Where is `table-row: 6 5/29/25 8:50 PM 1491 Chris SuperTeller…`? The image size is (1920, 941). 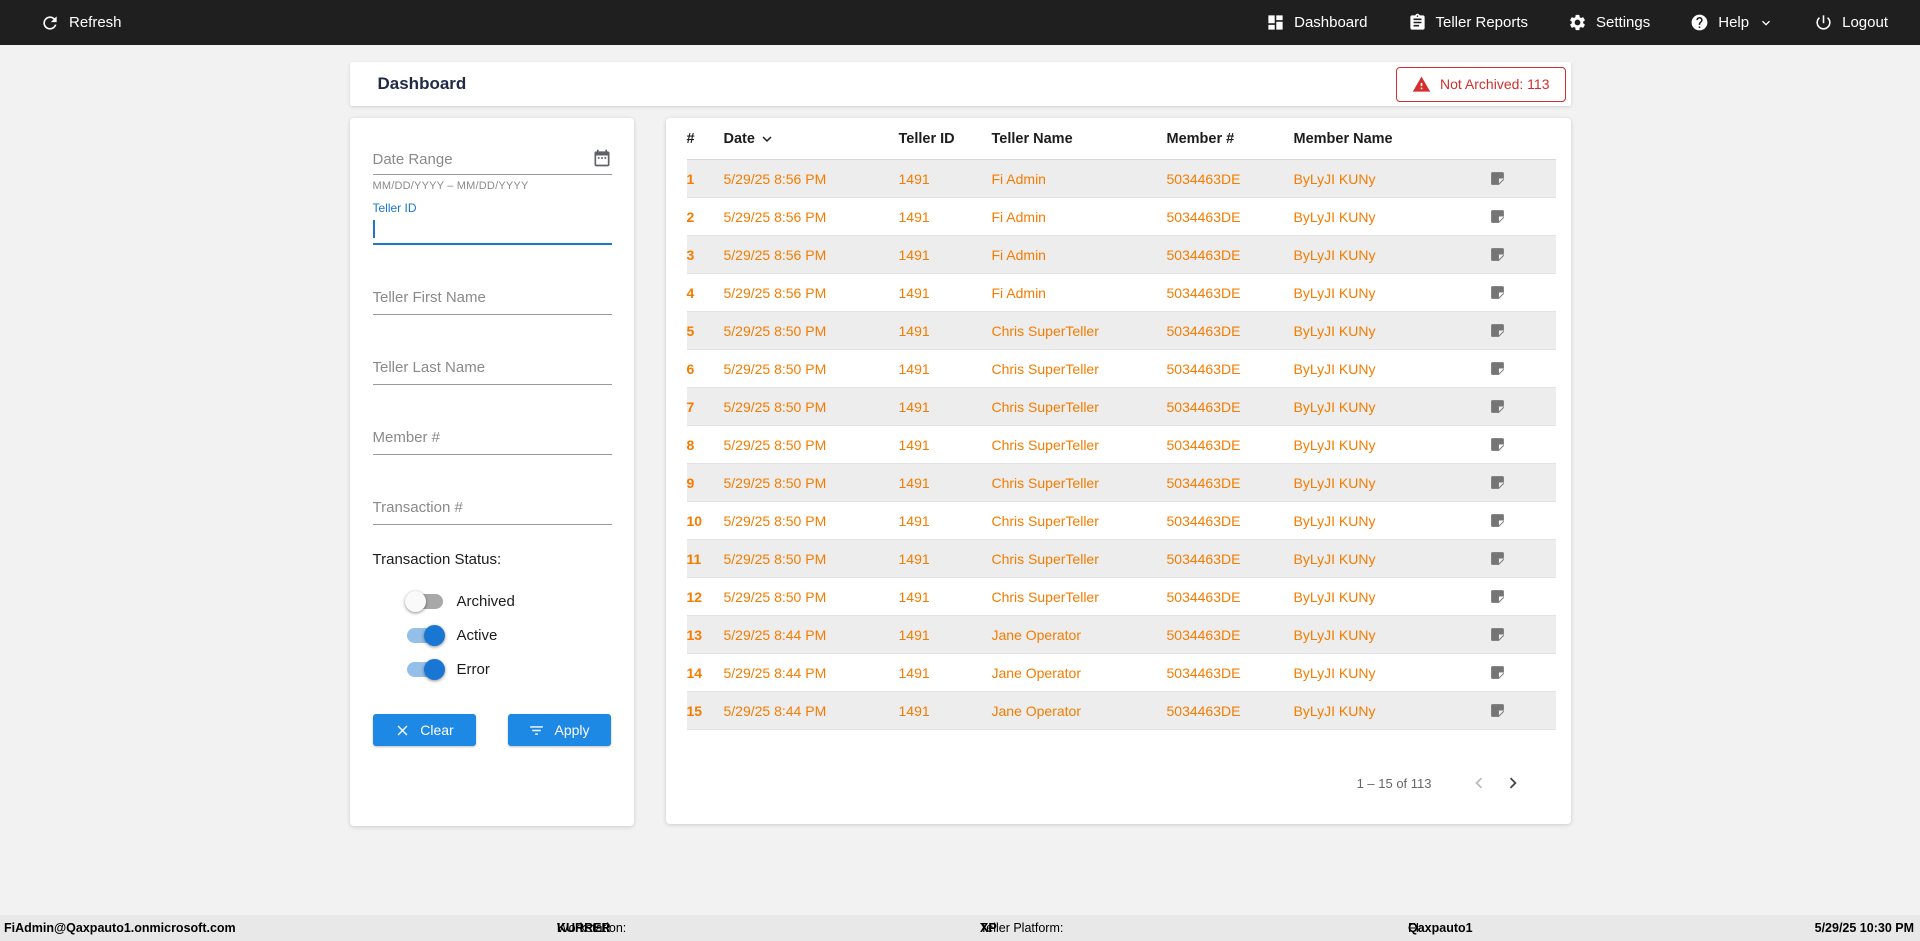
table-row: 6 5/29/25 8:50 PM 1491 Chris SuperTeller… is located at coordinates (1121, 369).